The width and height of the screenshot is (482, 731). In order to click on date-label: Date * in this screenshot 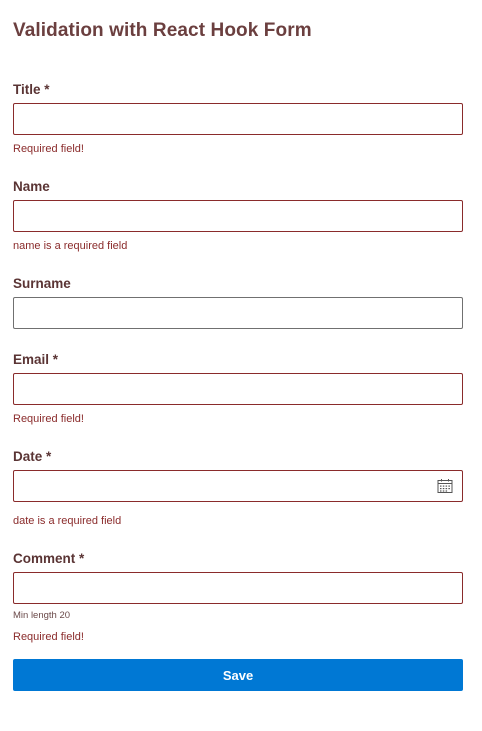, I will do `click(32, 456)`.